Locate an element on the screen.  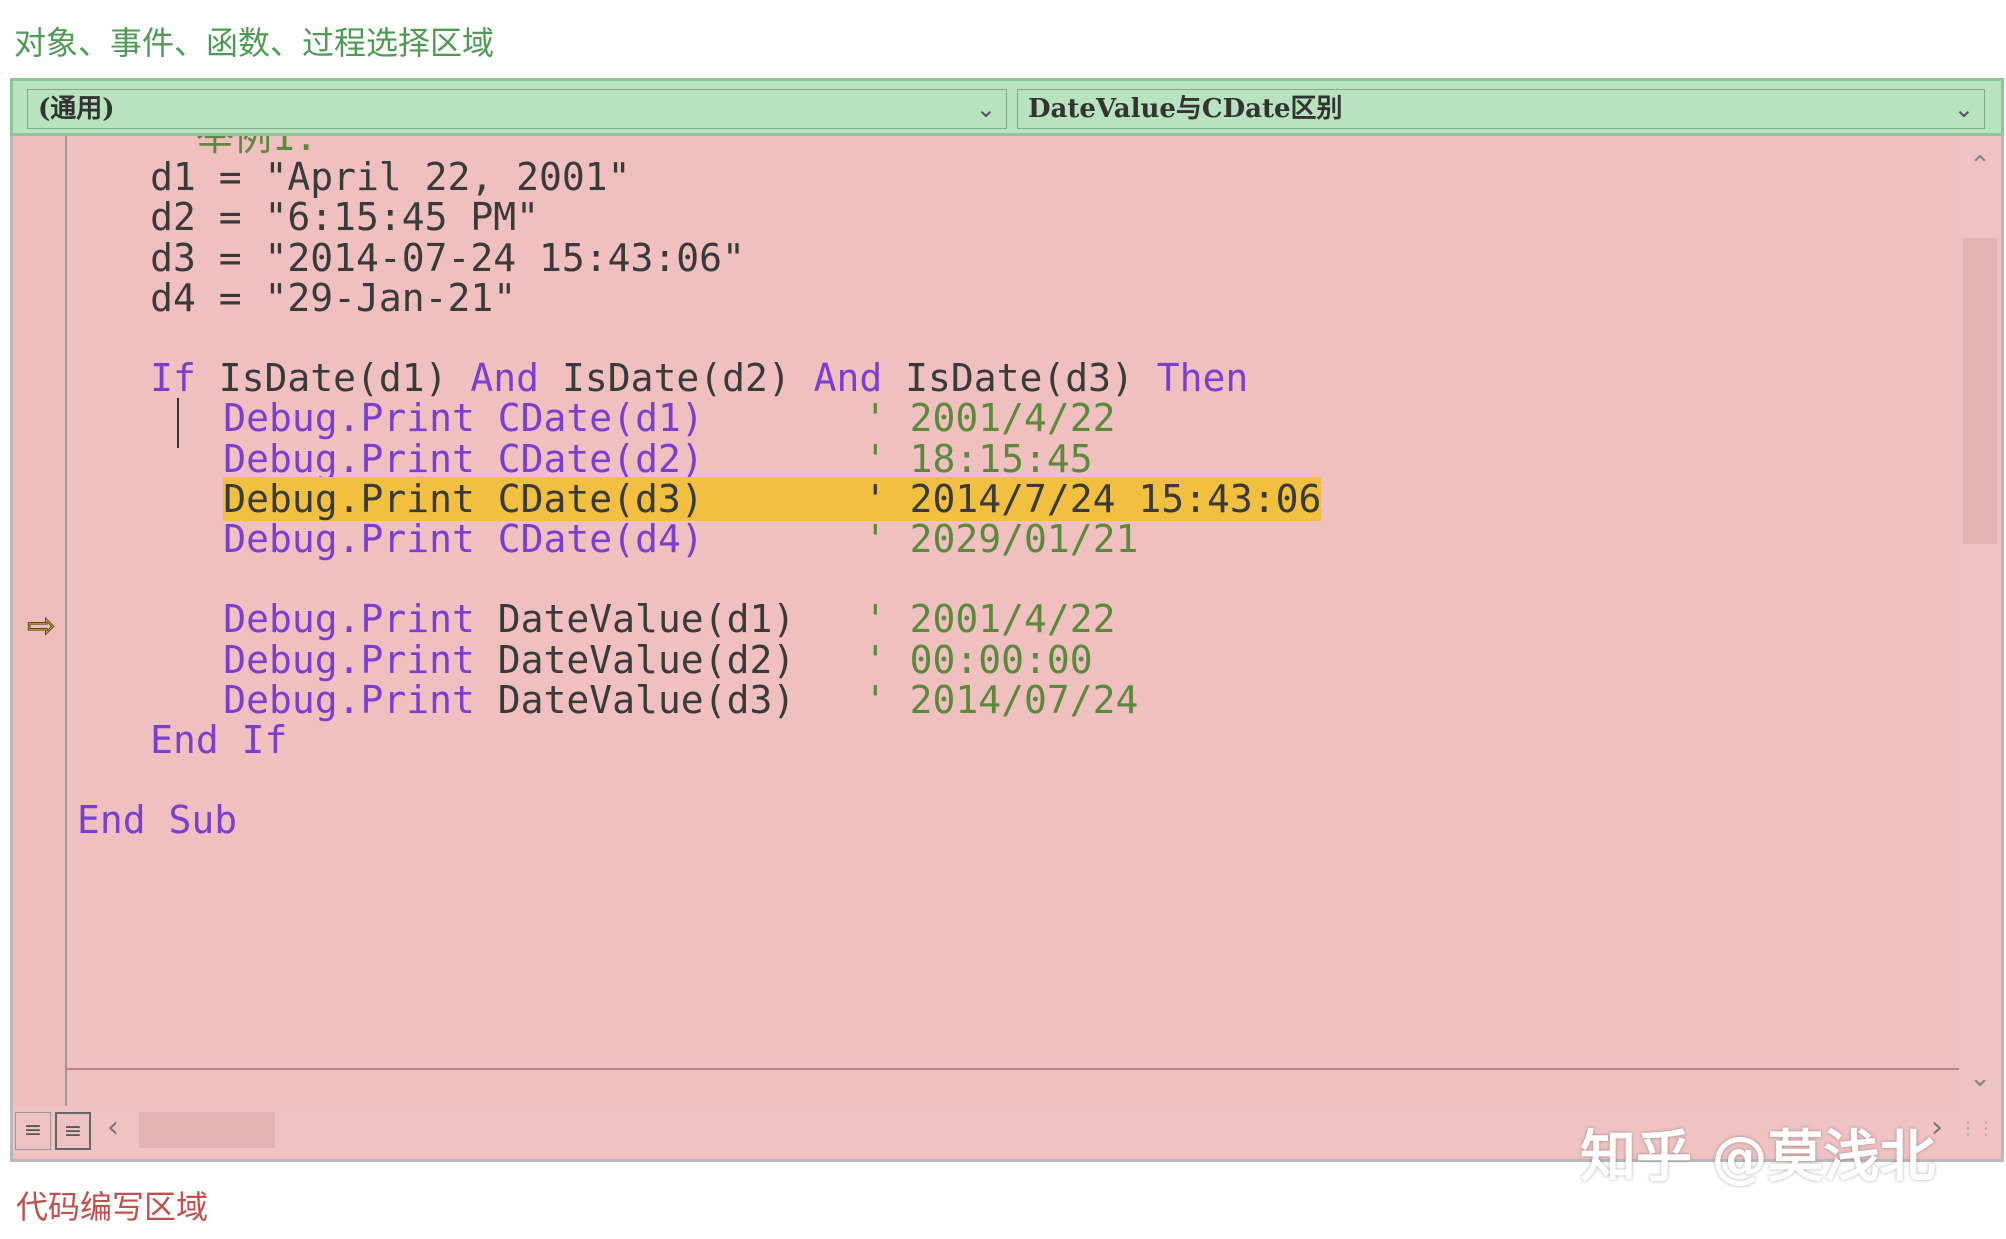
code-comment: ' 2014/07/24 is located at coordinates (1001, 699).